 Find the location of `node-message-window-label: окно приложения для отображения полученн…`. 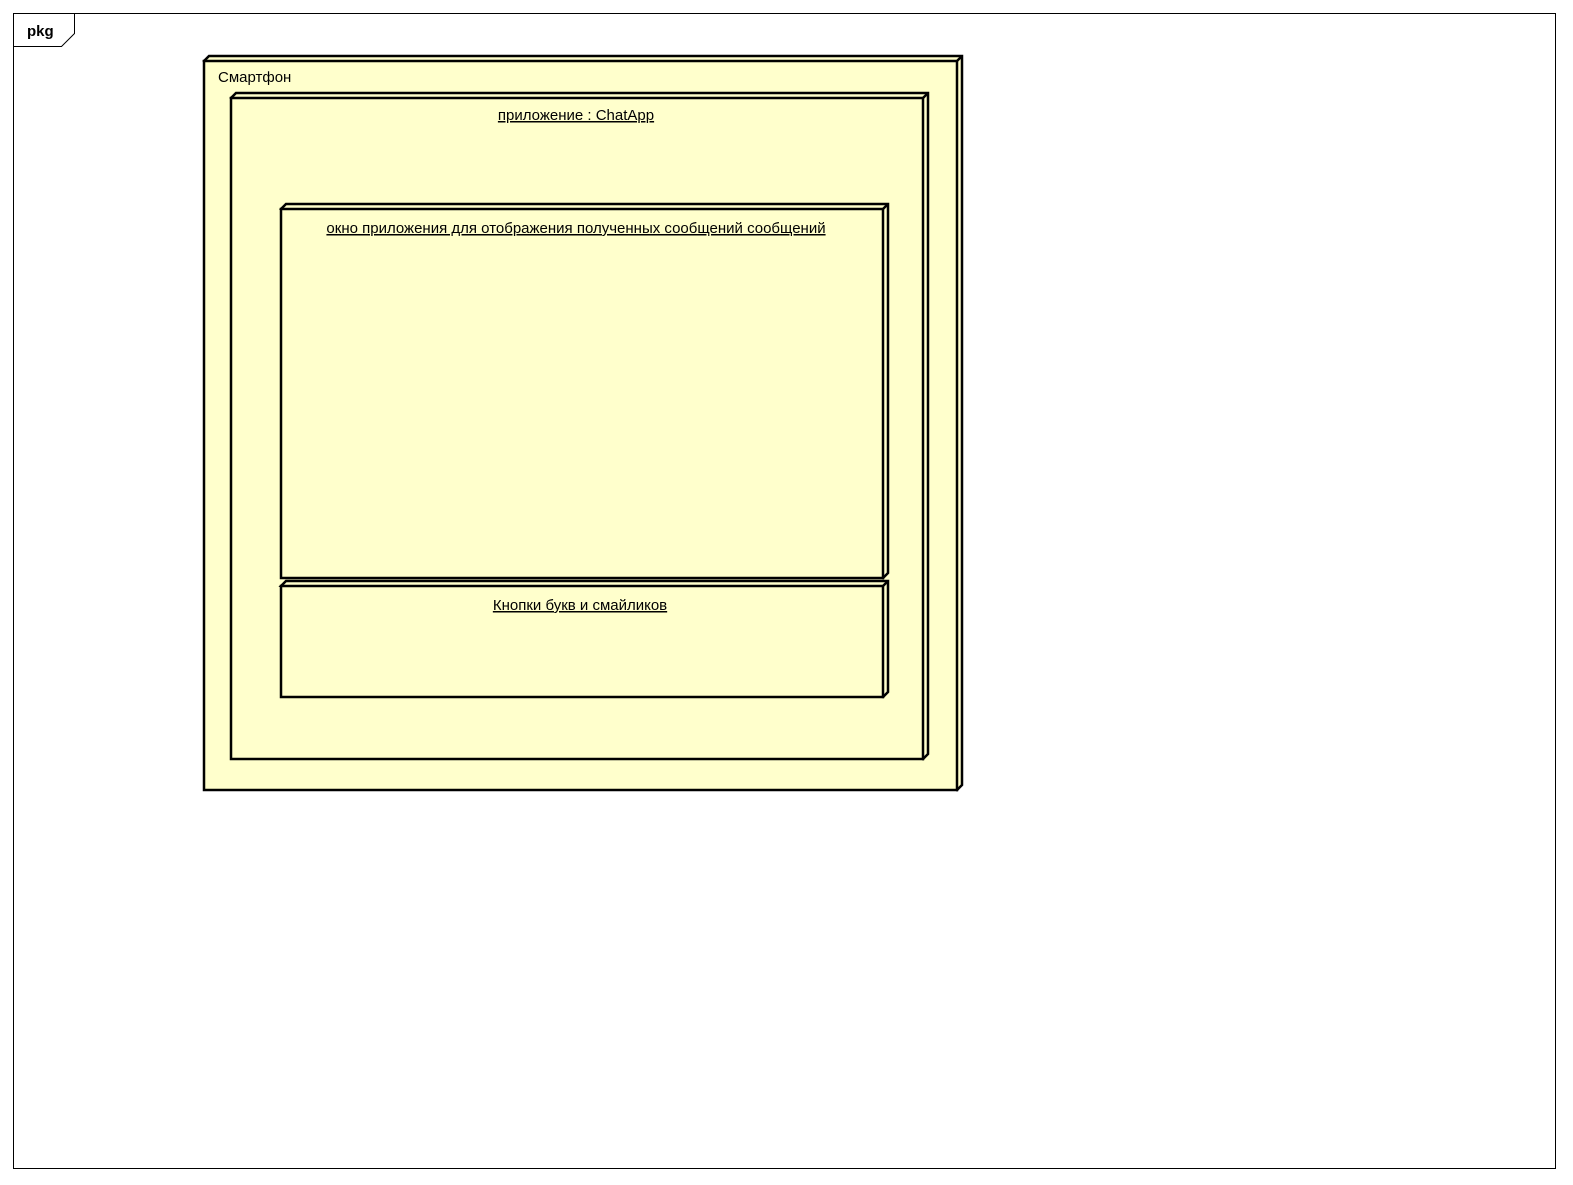

node-message-window-label: окно приложения для отображения полученн… is located at coordinates (575, 228).